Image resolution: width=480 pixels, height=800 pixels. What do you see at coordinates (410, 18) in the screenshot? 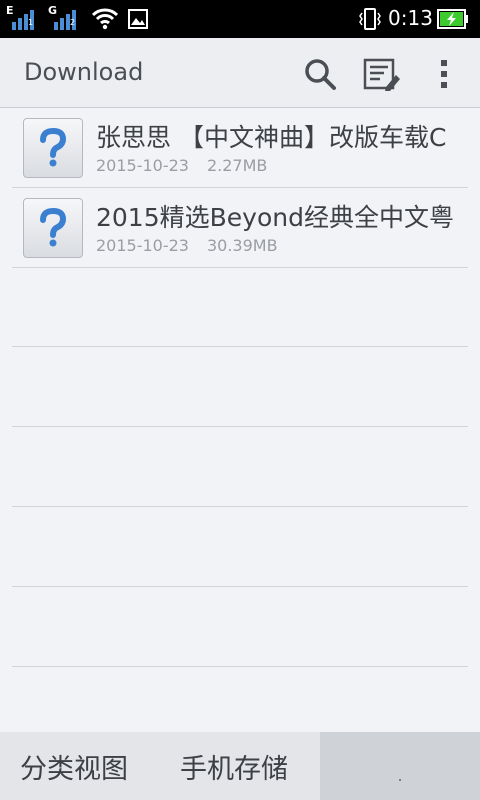
I see `clock-time: 0:13` at bounding box center [410, 18].